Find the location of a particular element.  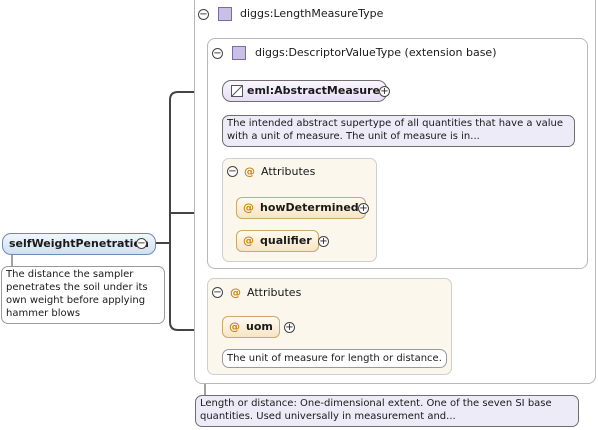

attribute-label: howDetermined is located at coordinates (309, 207).